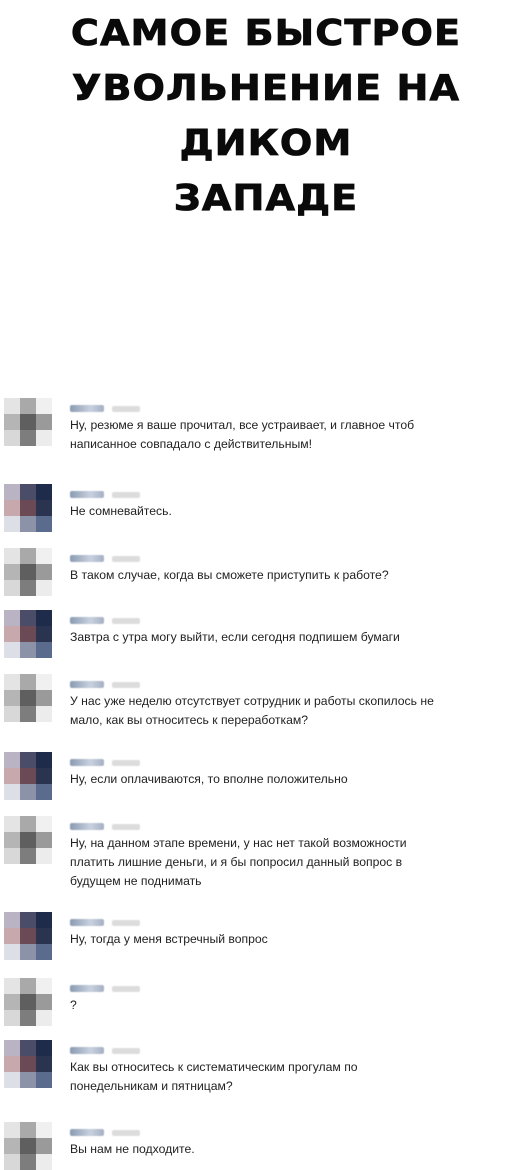 The height and width of the screenshot is (1170, 532). Describe the element at coordinates (266, 199) in the screenshot. I see `title-line-3: ЗАПАДЕ` at that location.